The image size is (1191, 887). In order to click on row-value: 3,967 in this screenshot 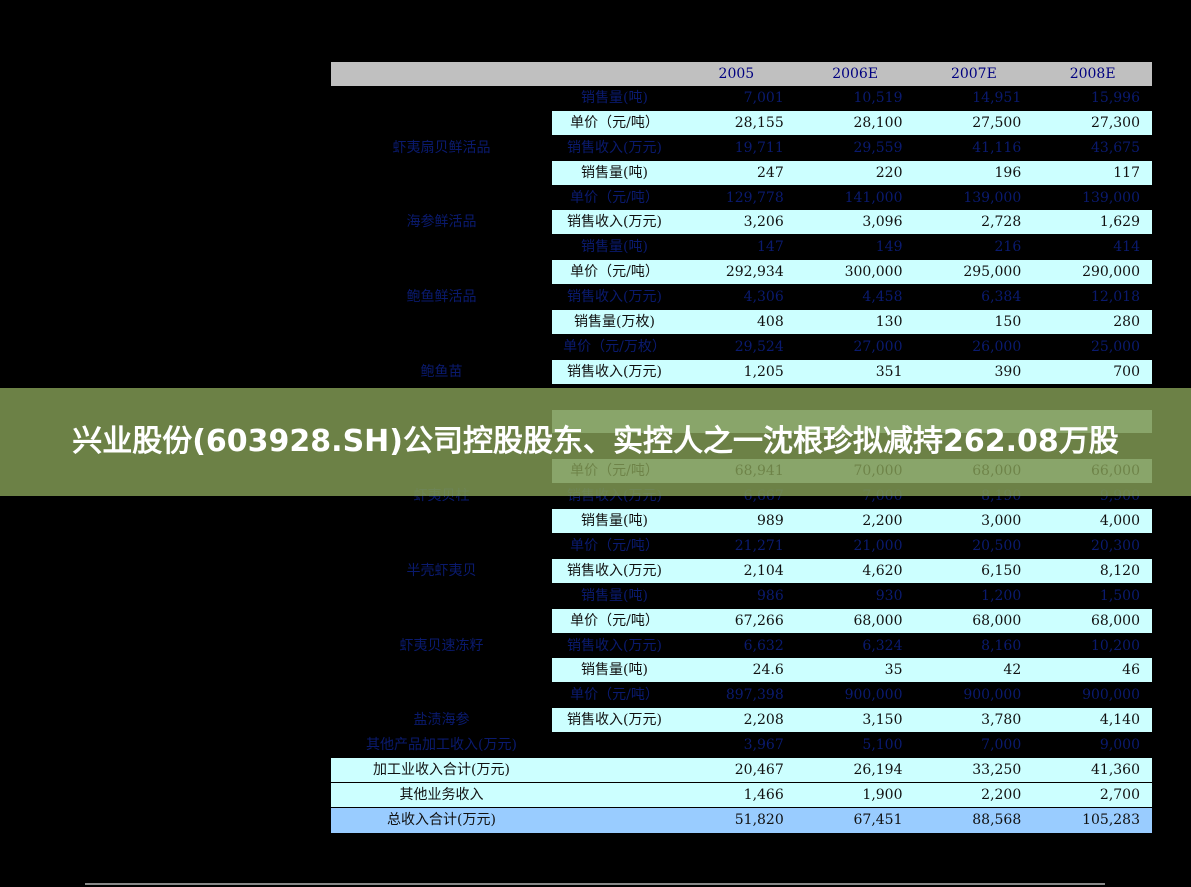, I will do `click(763, 745)`.